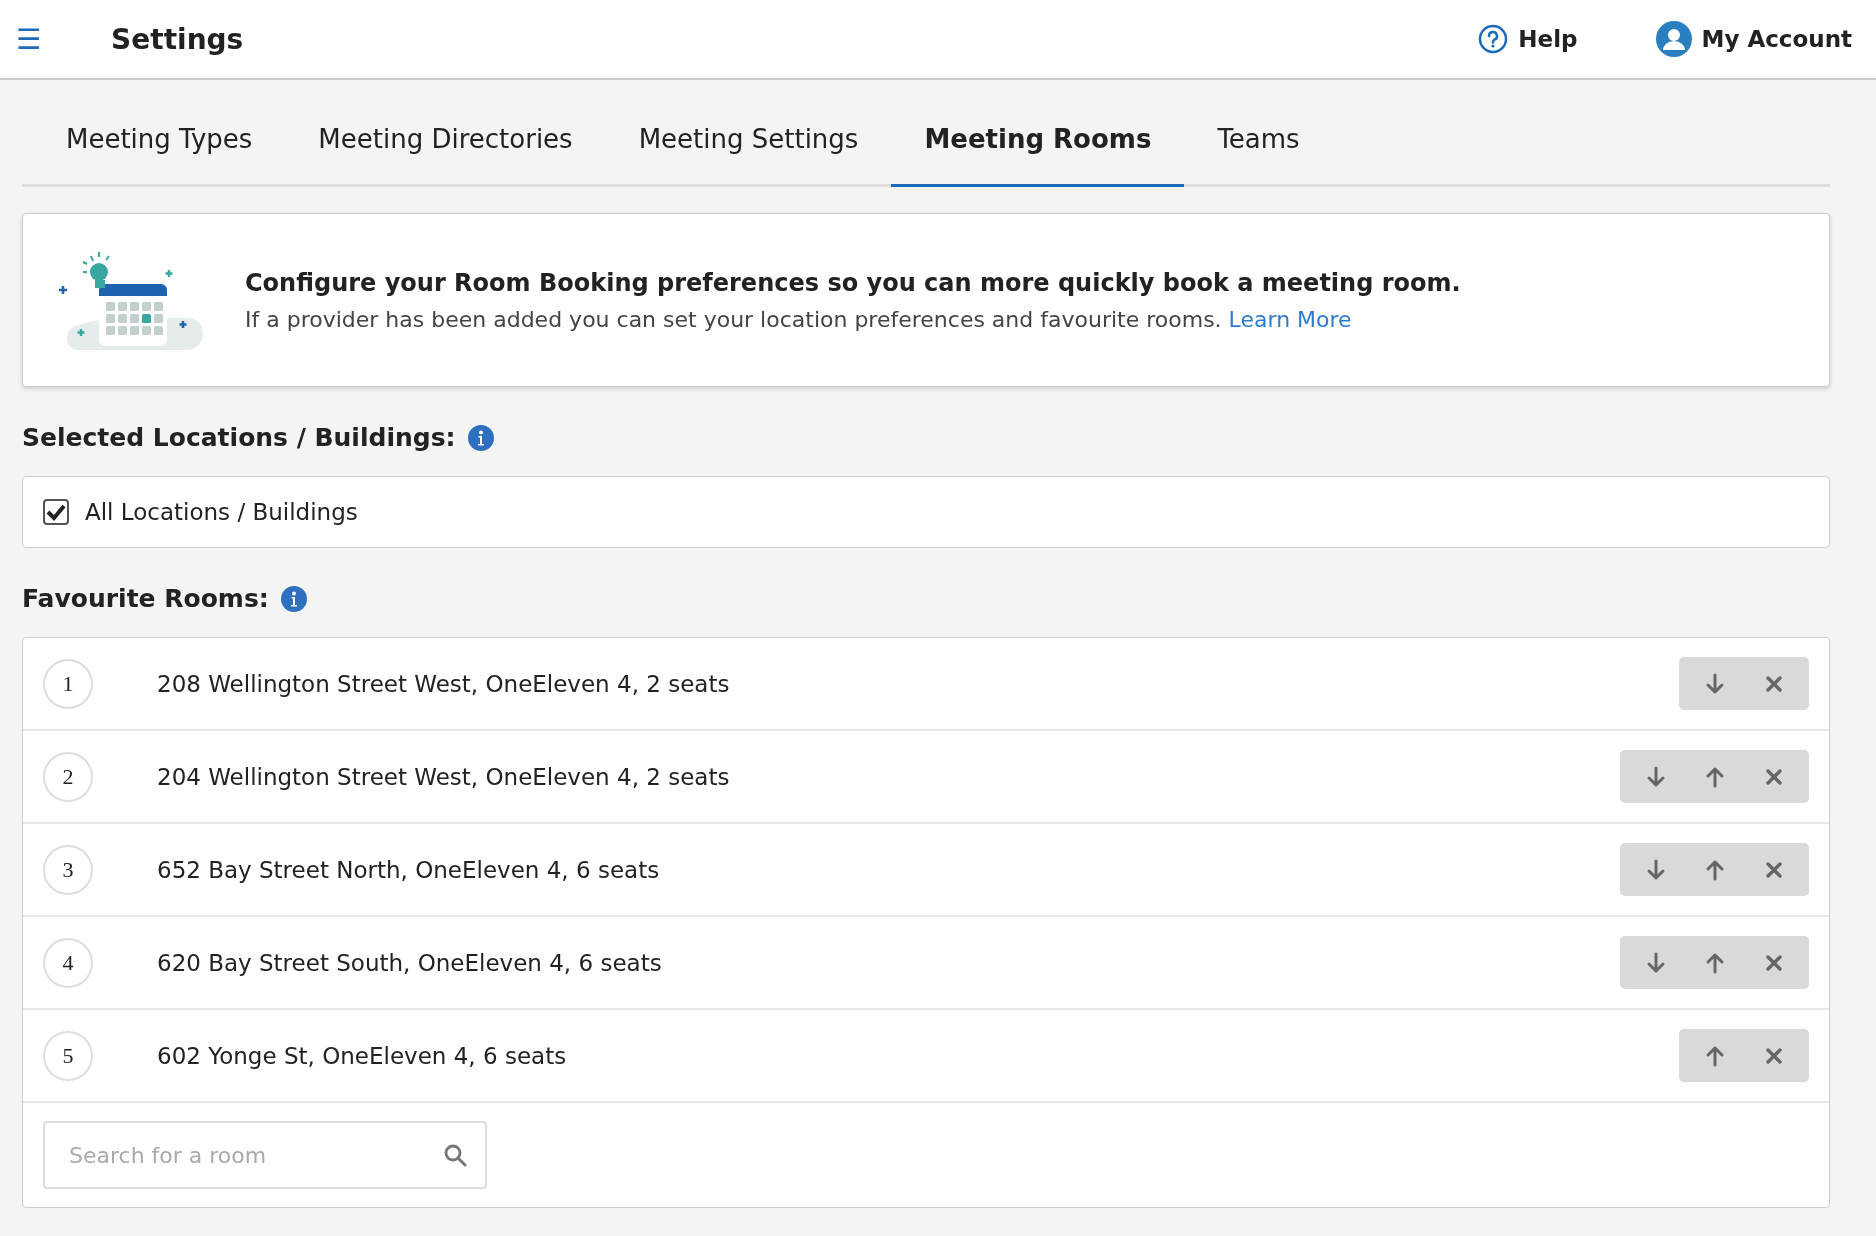  Describe the element at coordinates (68, 962) in the screenshot. I see `rank-number: 4` at that location.